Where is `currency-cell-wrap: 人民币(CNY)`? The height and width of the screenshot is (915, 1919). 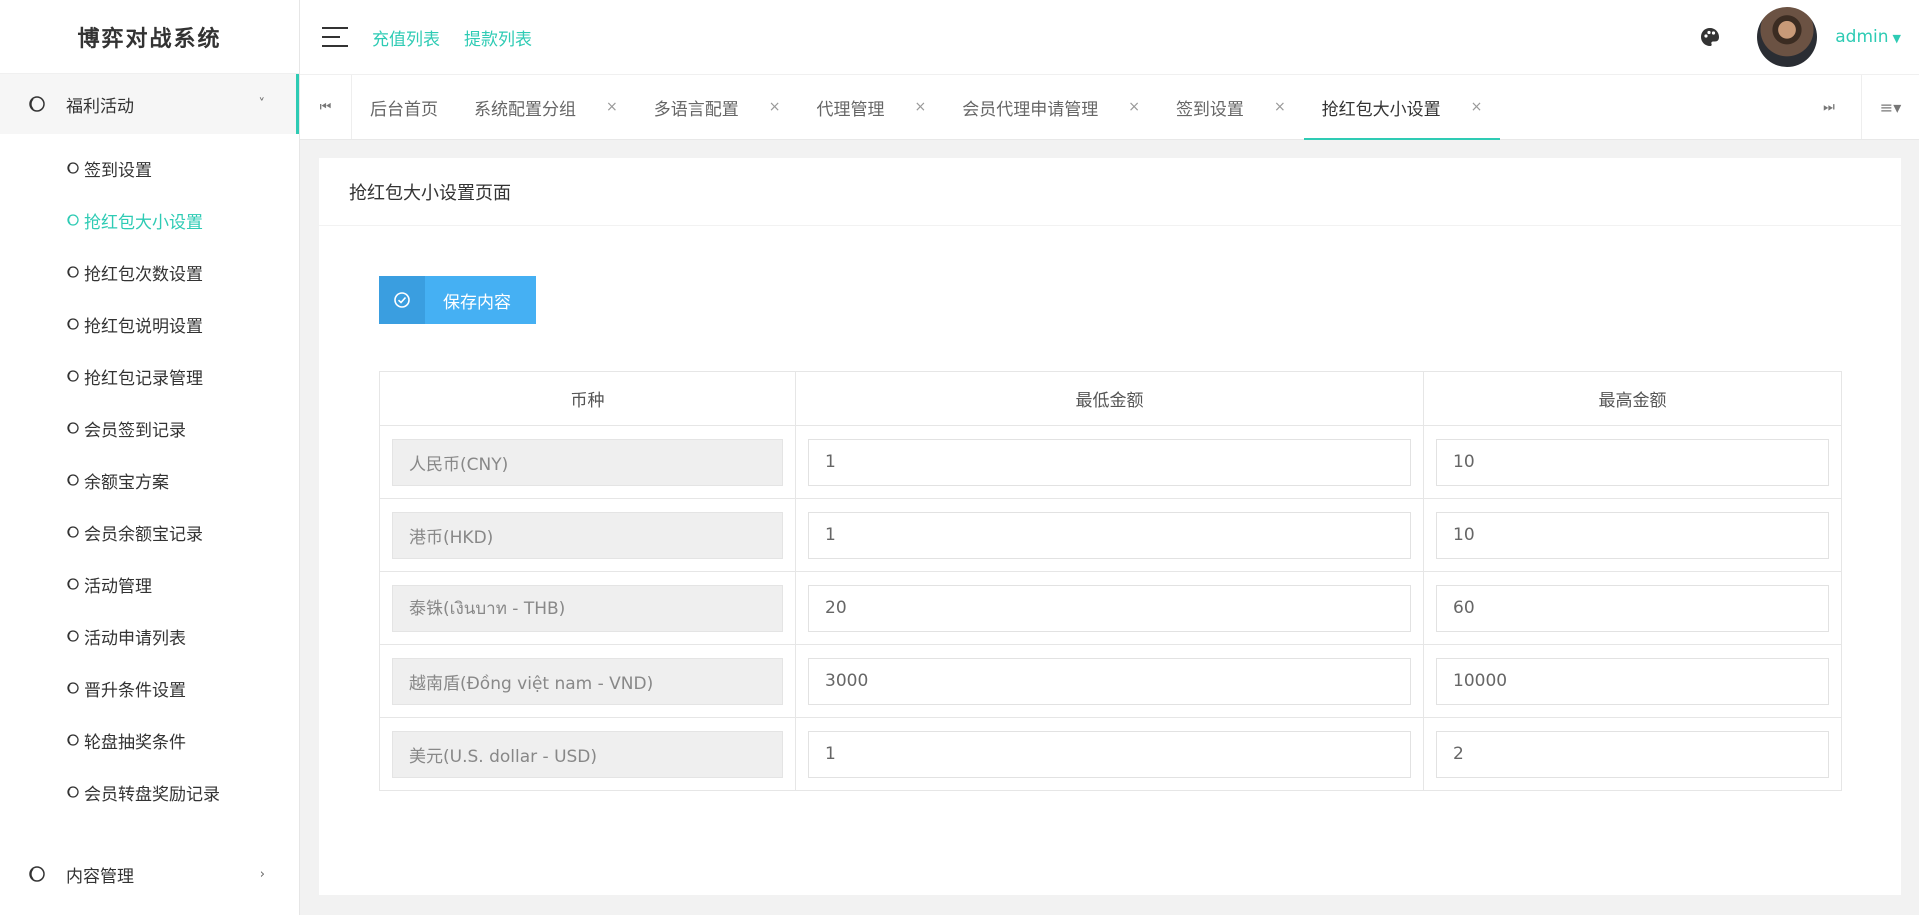
currency-cell-wrap: 人民币(CNY) is located at coordinates (587, 462).